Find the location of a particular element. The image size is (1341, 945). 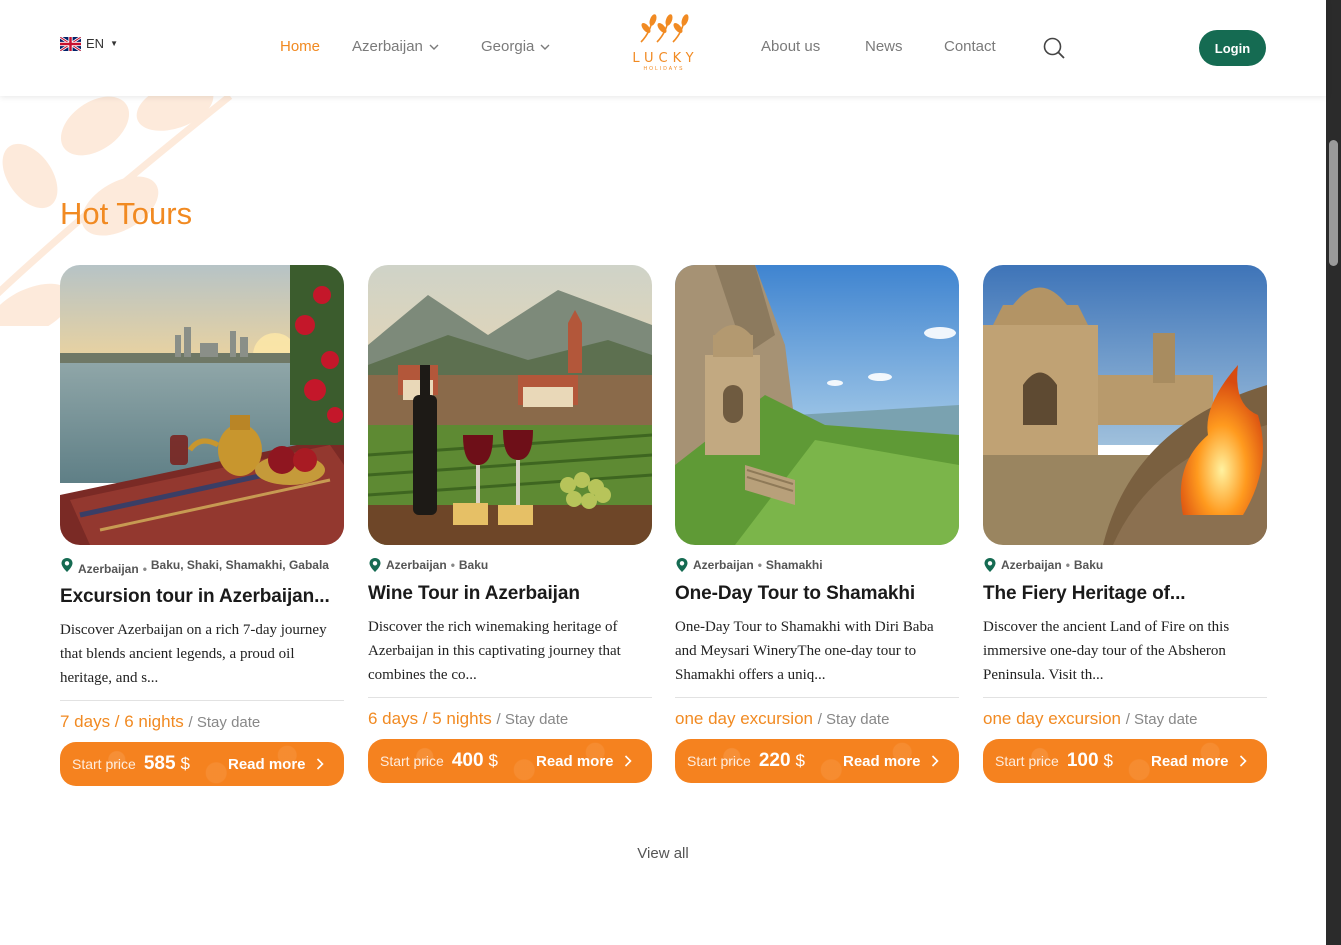

view-all-link: View all is located at coordinates (663, 853).